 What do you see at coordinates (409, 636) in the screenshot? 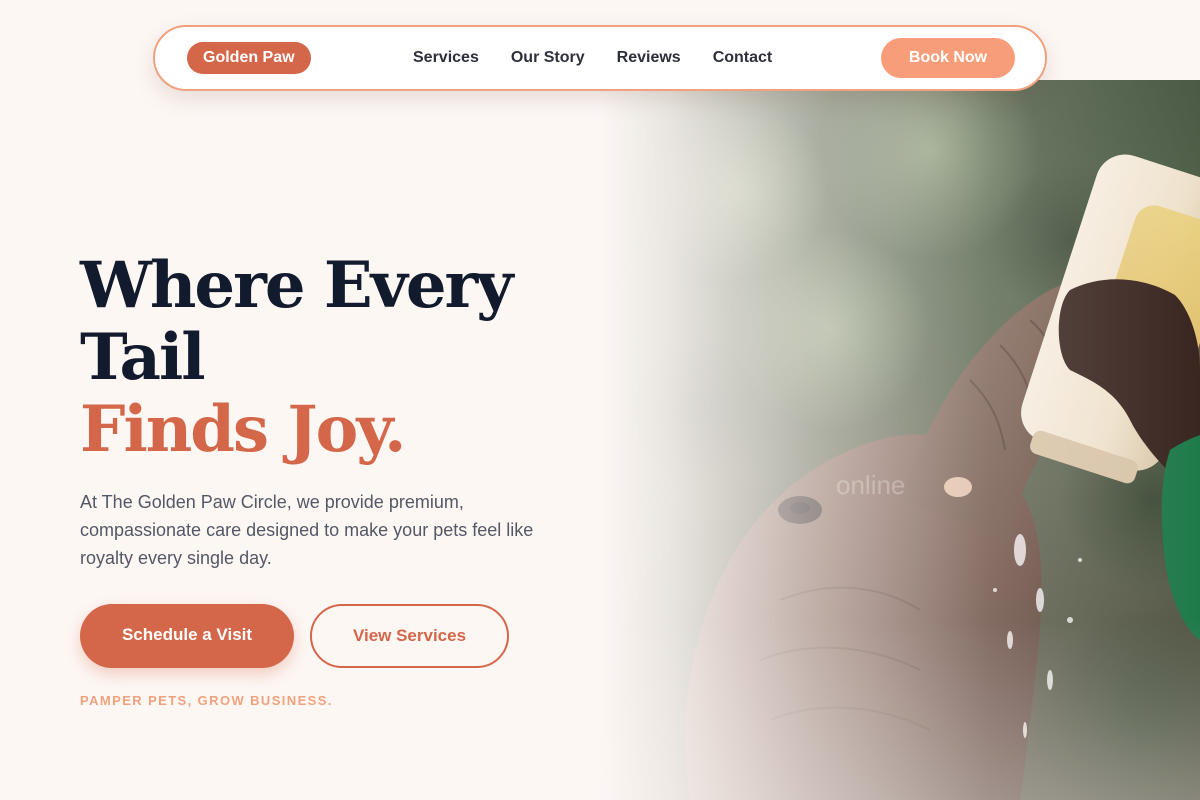
I see `view-services-button: View Services` at bounding box center [409, 636].